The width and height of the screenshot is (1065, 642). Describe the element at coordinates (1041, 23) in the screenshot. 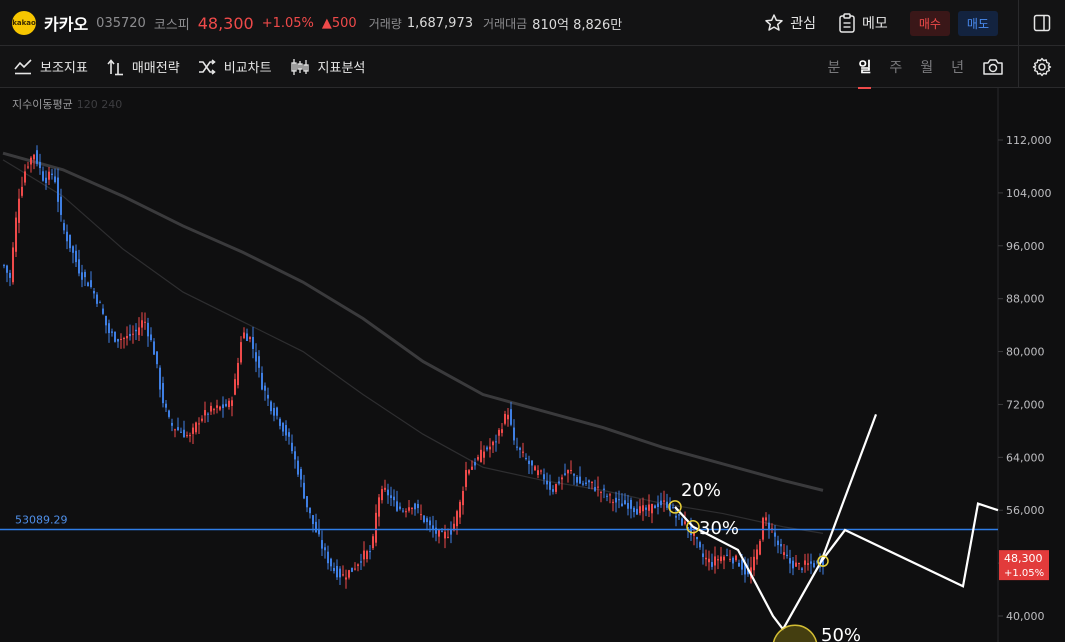

I see `layout-toggle-button` at that location.